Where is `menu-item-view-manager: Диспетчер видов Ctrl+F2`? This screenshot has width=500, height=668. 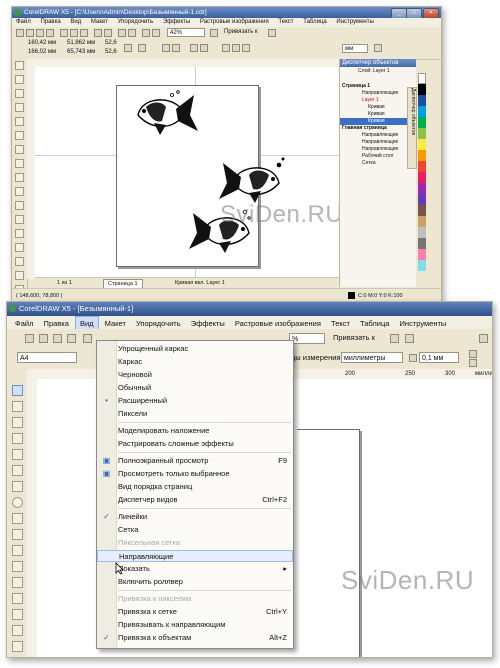
menu-item-view-manager: Диспетчер видов Ctrl+F2 is located at coordinates (195, 500).